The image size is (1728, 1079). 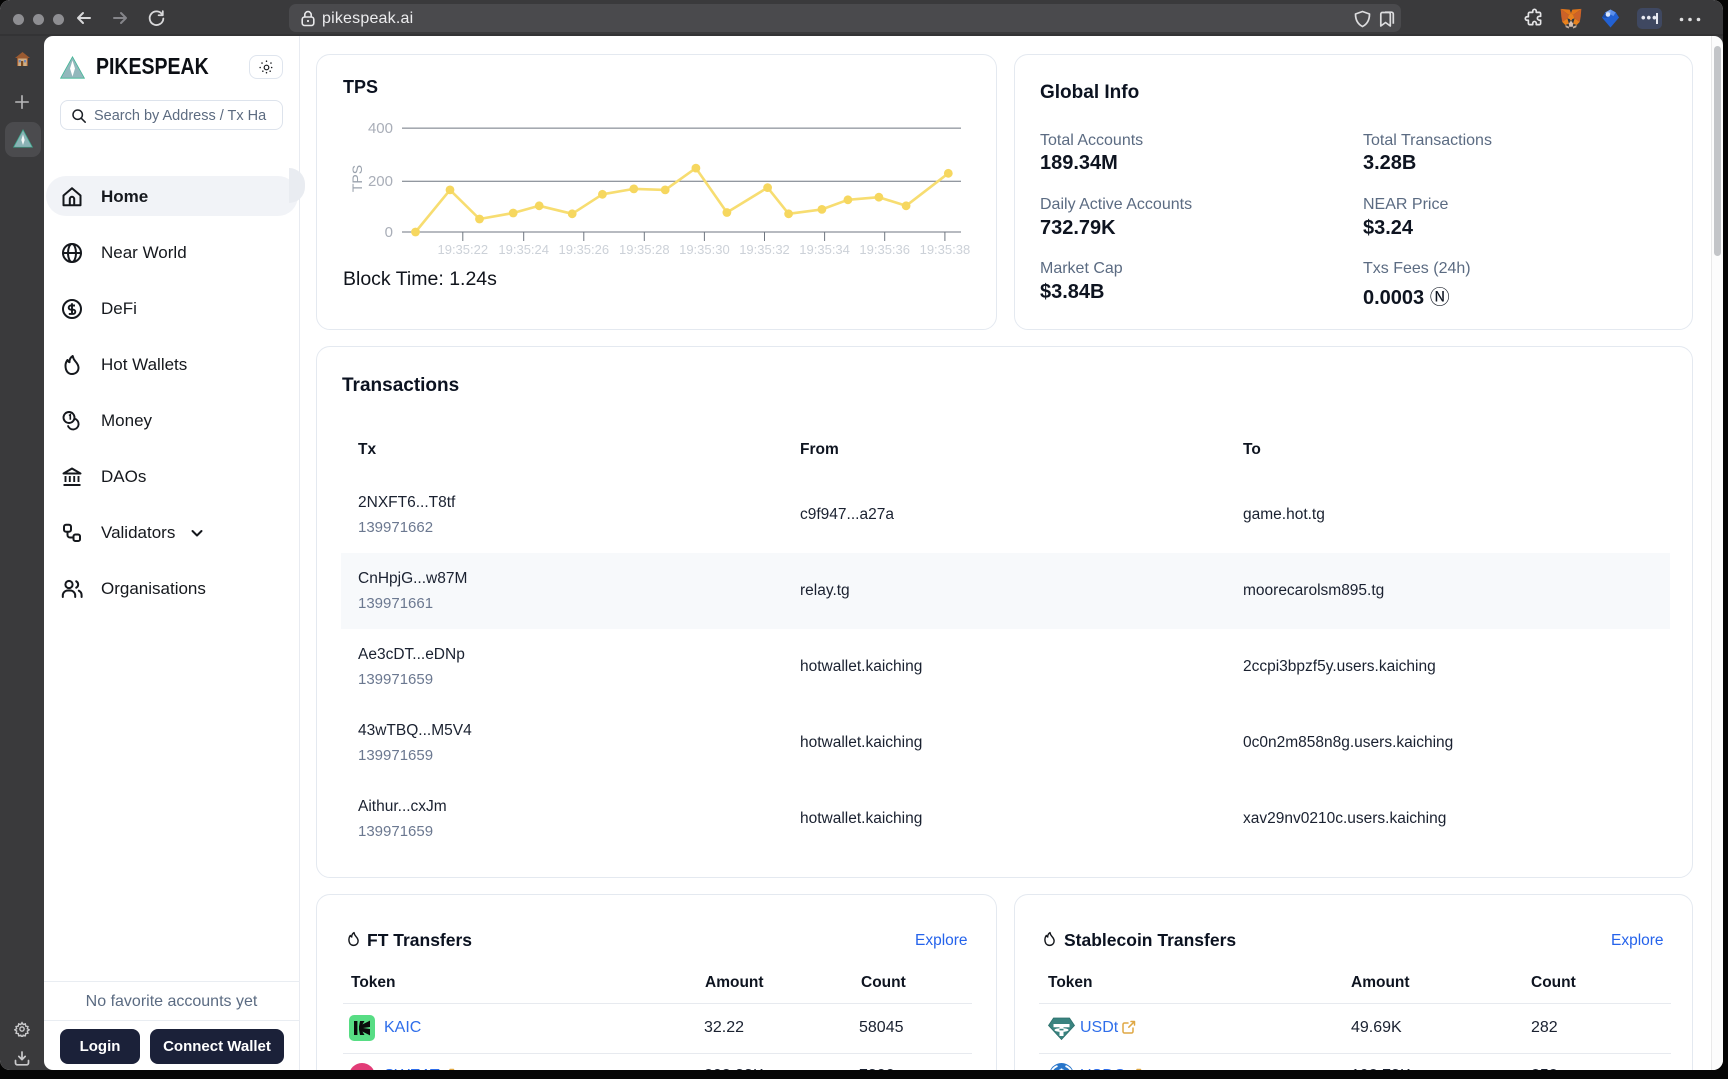 I want to click on svg-text: 19:35:38, so click(x=945, y=249).